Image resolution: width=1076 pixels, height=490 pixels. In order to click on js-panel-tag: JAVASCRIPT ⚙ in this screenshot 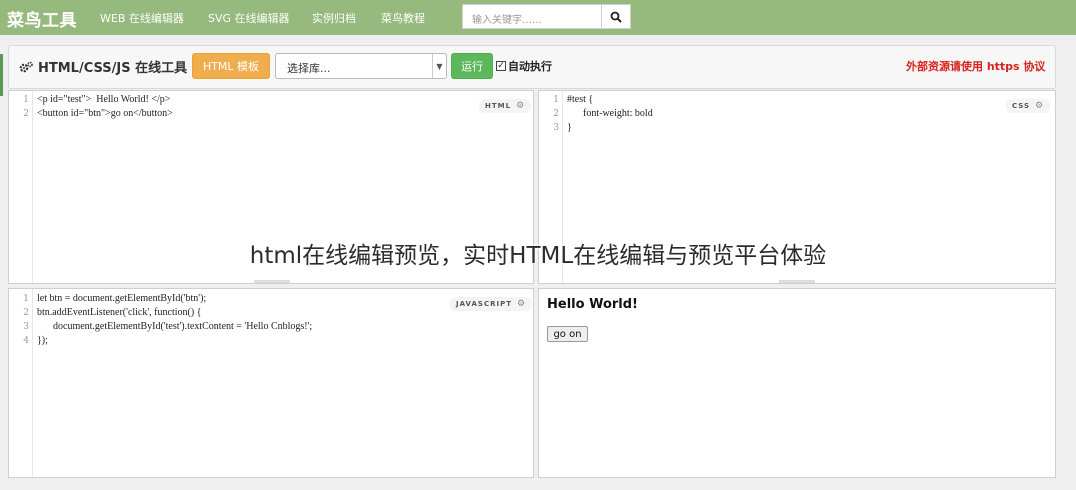, I will do `click(491, 304)`.